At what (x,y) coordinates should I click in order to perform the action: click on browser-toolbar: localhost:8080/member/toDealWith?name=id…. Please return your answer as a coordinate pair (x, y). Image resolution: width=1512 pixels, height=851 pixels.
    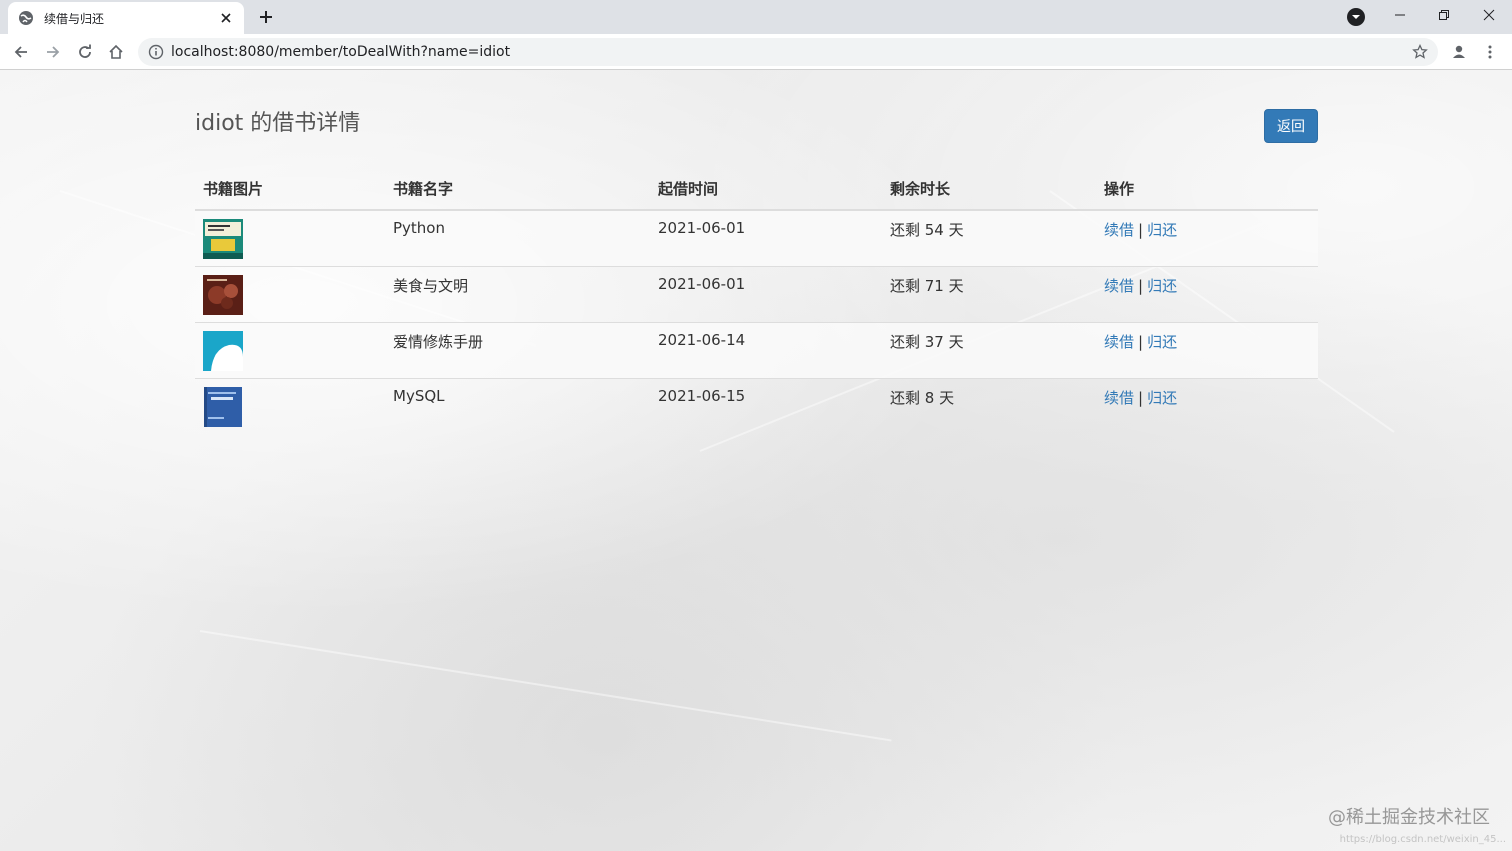
    Looking at the image, I should click on (756, 52).